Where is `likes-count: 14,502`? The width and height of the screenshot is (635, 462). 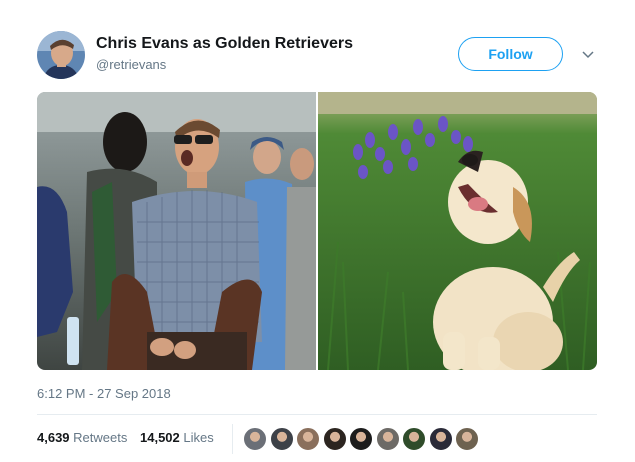
likes-count: 14,502 is located at coordinates (160, 437).